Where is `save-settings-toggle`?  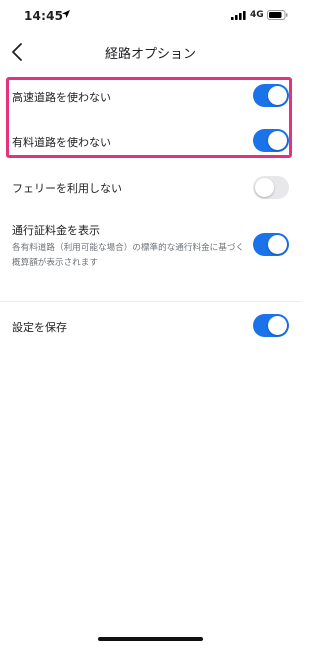 save-settings-toggle is located at coordinates (271, 325).